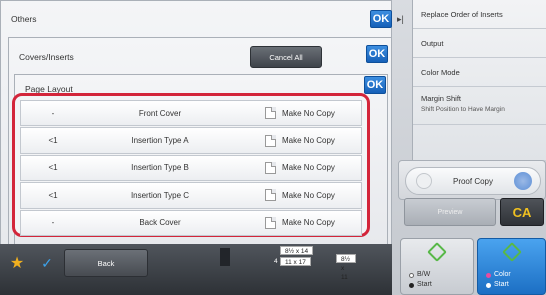  I want to click on row-type: Front Cover, so click(160, 113).